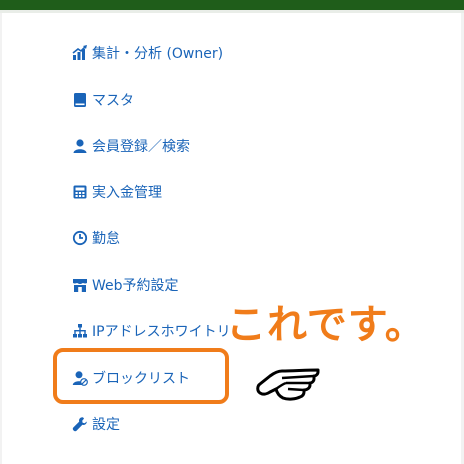 The height and width of the screenshot is (464, 464). What do you see at coordinates (141, 376) in the screenshot?
I see `highlight-box` at bounding box center [141, 376].